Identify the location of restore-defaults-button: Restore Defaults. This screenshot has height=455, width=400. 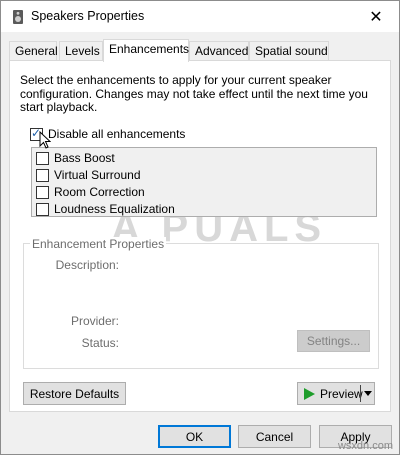
(74, 393).